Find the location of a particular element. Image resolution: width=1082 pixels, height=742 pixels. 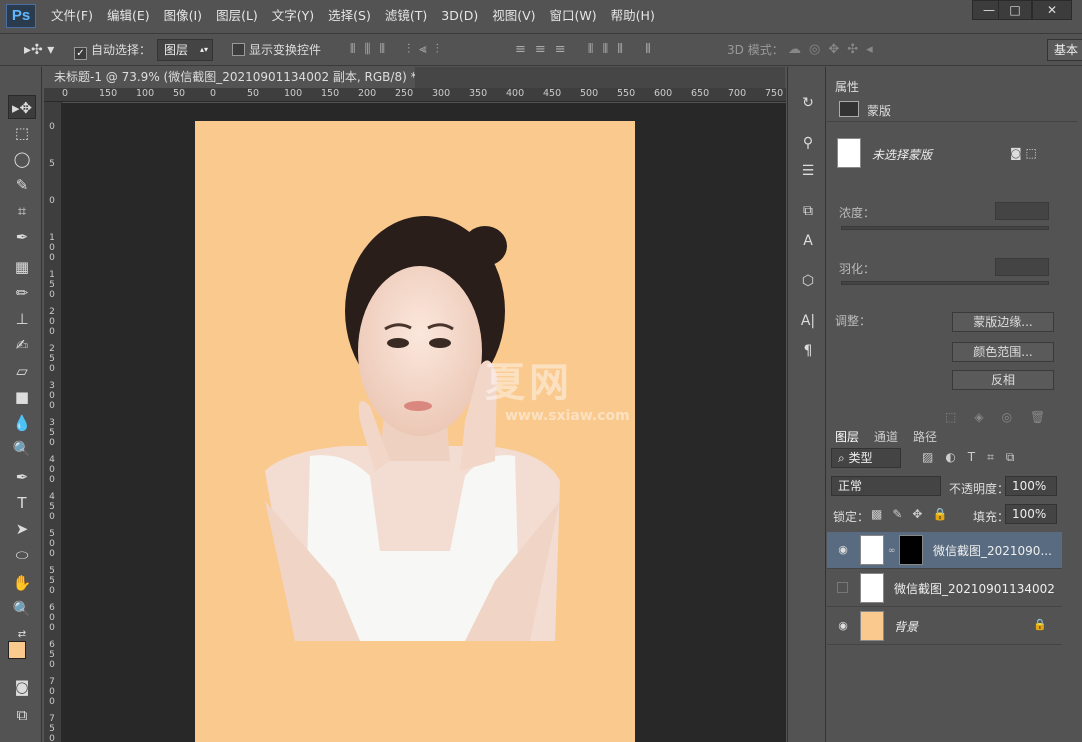

brush-tool-icon: ✏ is located at coordinates (22, 293).